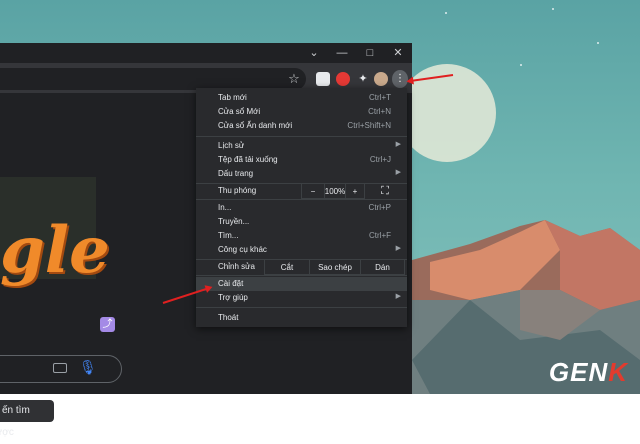  What do you see at coordinates (301, 160) in the screenshot?
I see `menu-item-downloads: Tệp đã tải xuống Ctrl+J` at bounding box center [301, 160].